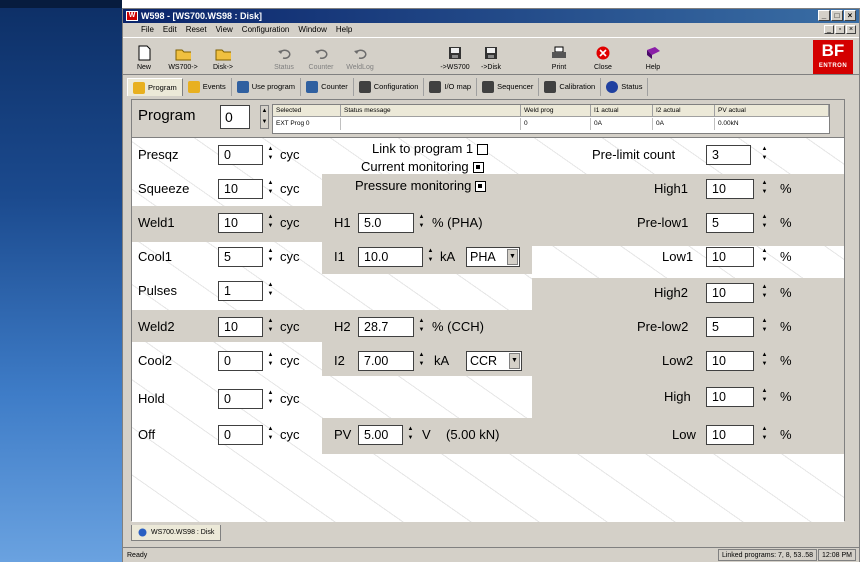 This screenshot has height=562, width=867. Describe the element at coordinates (270, 189) in the screenshot. I see `squeeze-spinner: ▲ ▼` at that location.